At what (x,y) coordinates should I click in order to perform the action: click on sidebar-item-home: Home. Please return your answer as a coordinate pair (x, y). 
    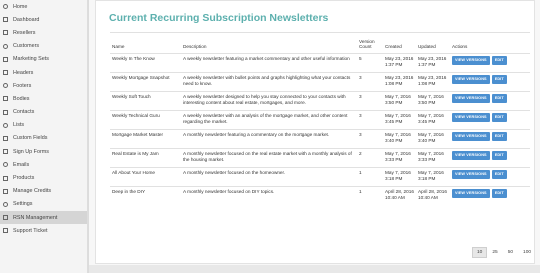
    Looking at the image, I should click on (43, 6).